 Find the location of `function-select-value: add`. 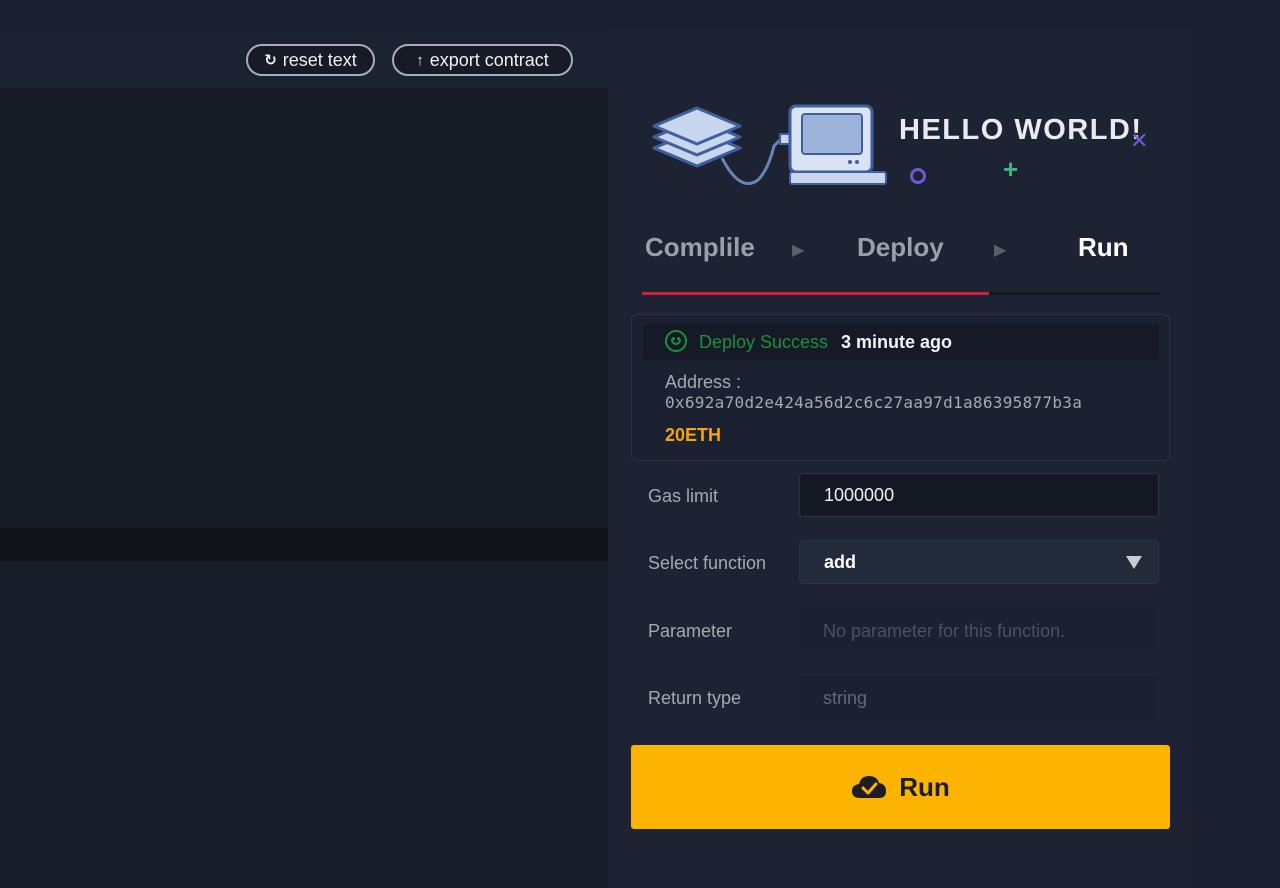

function-select-value: add is located at coordinates (840, 561).